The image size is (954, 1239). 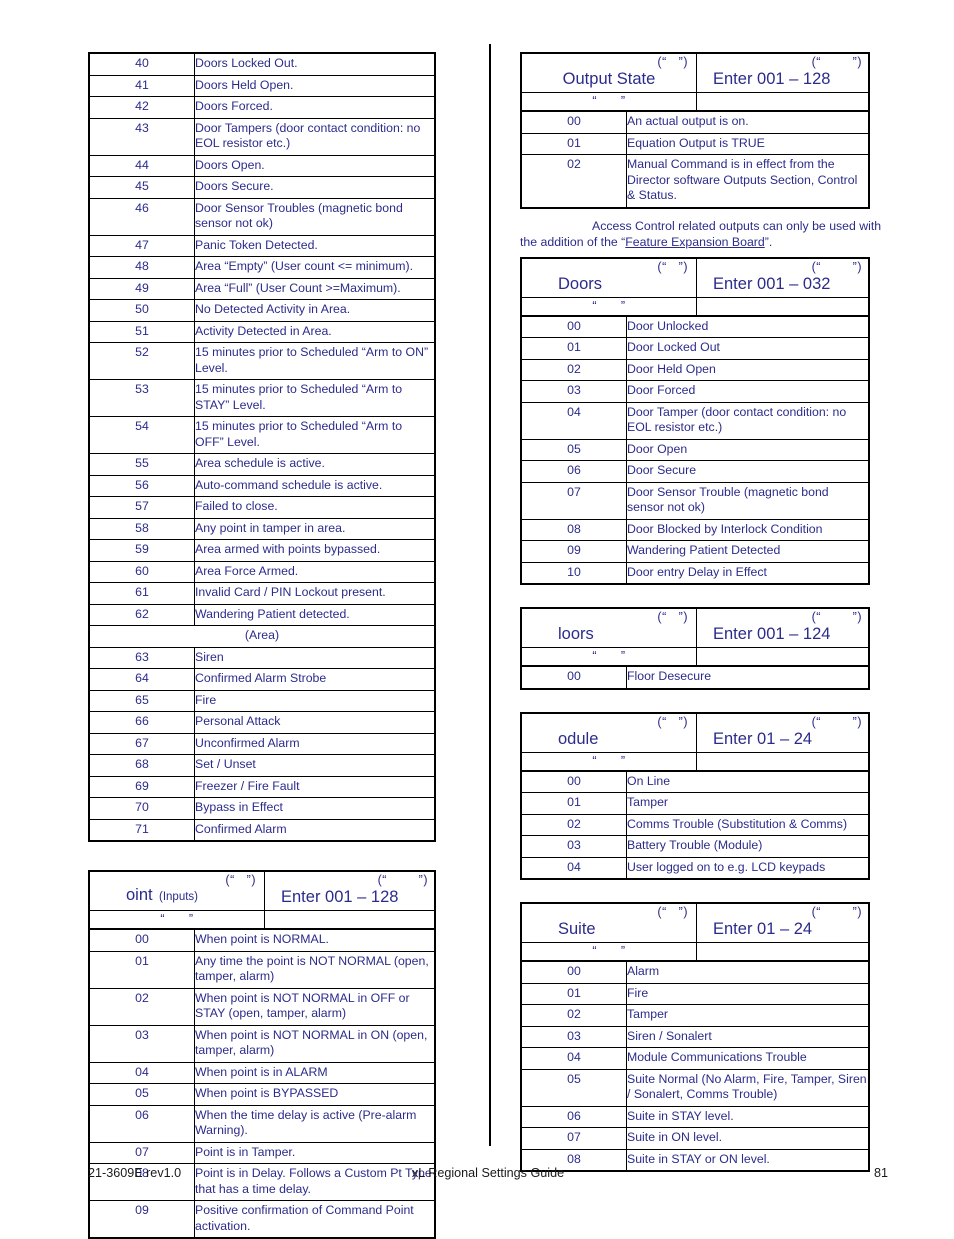 I want to click on row-code: 00, so click(x=573, y=972).